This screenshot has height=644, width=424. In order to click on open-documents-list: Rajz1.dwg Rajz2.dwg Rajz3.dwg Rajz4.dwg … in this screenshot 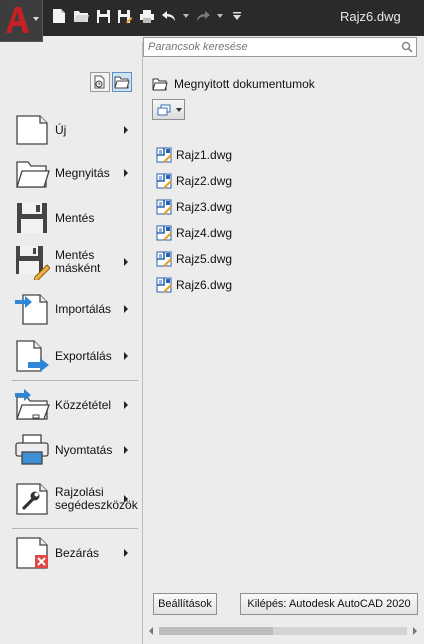, I will do `click(194, 220)`.